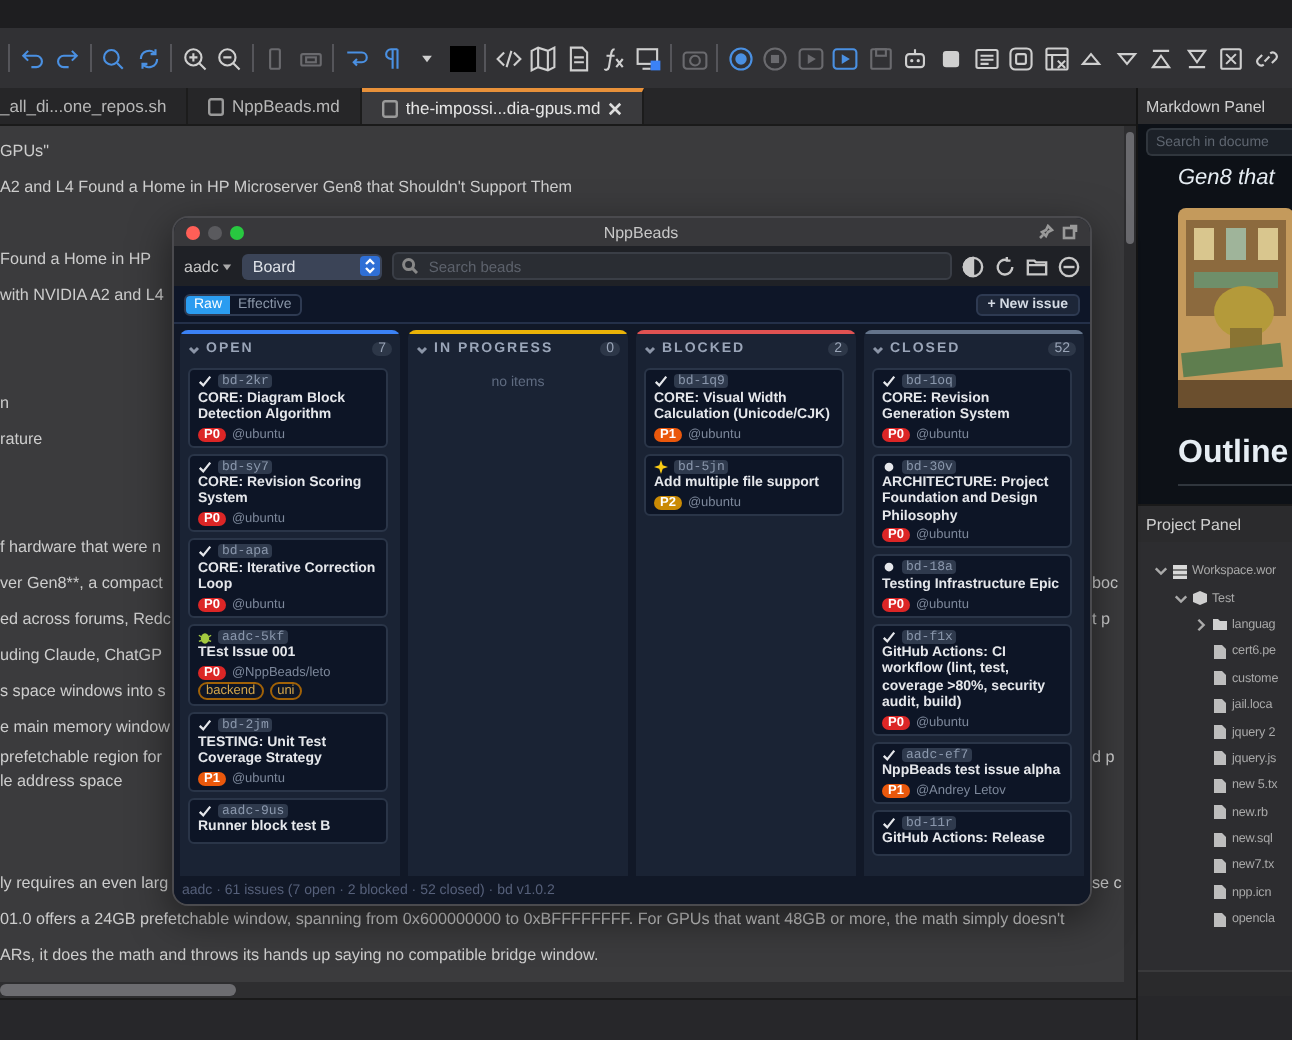 Image resolution: width=1292 pixels, height=1040 pixels. I want to click on text-line: ed across forums, Redc, so click(85, 618).